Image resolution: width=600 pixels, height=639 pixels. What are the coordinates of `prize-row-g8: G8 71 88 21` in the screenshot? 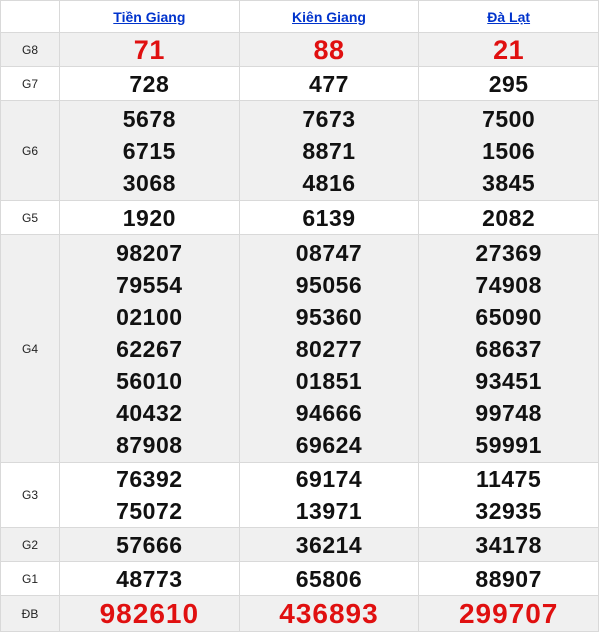 It's located at (299, 49).